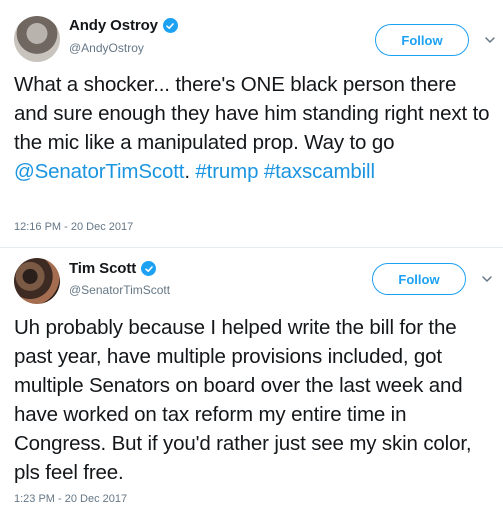  Describe the element at coordinates (190, 171) in the screenshot. I see `tweet-text-segment: .` at that location.